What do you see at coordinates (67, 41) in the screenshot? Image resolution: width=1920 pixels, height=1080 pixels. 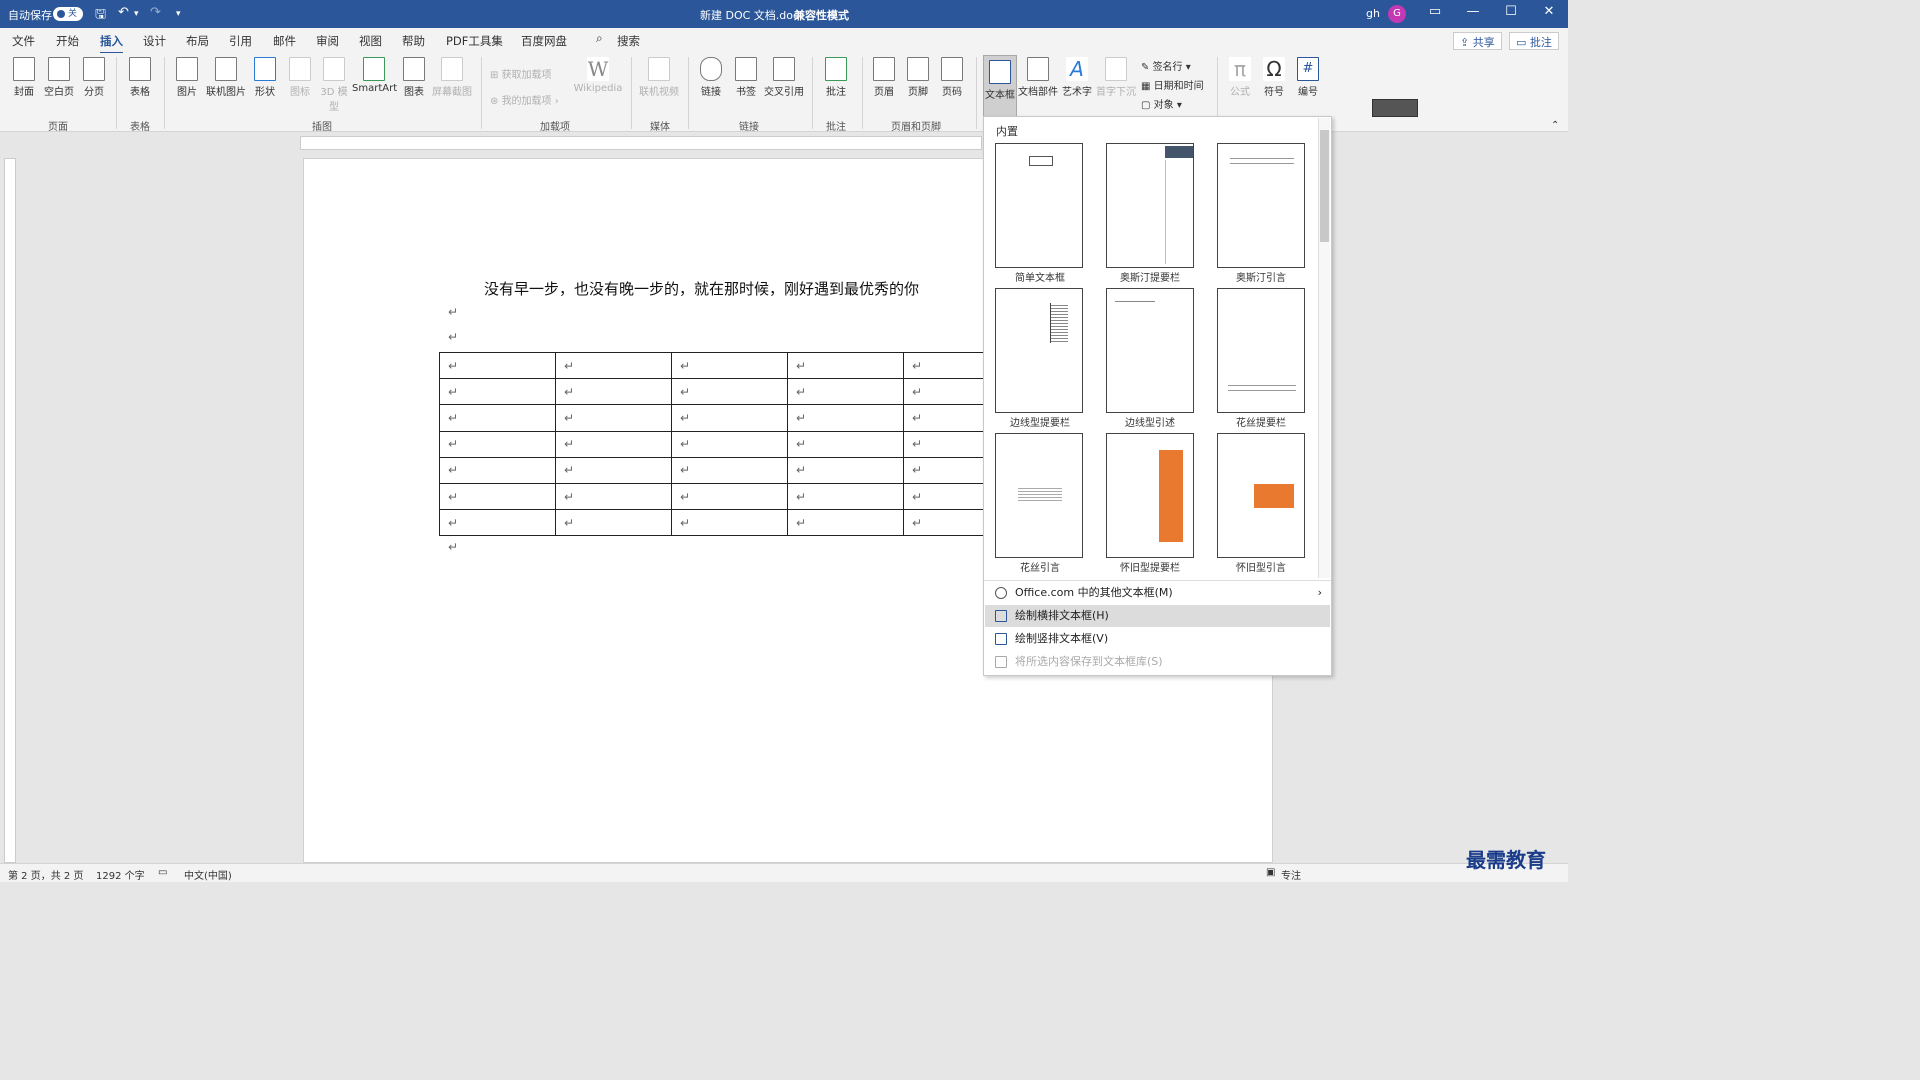 I see `tab-home: 开始` at bounding box center [67, 41].